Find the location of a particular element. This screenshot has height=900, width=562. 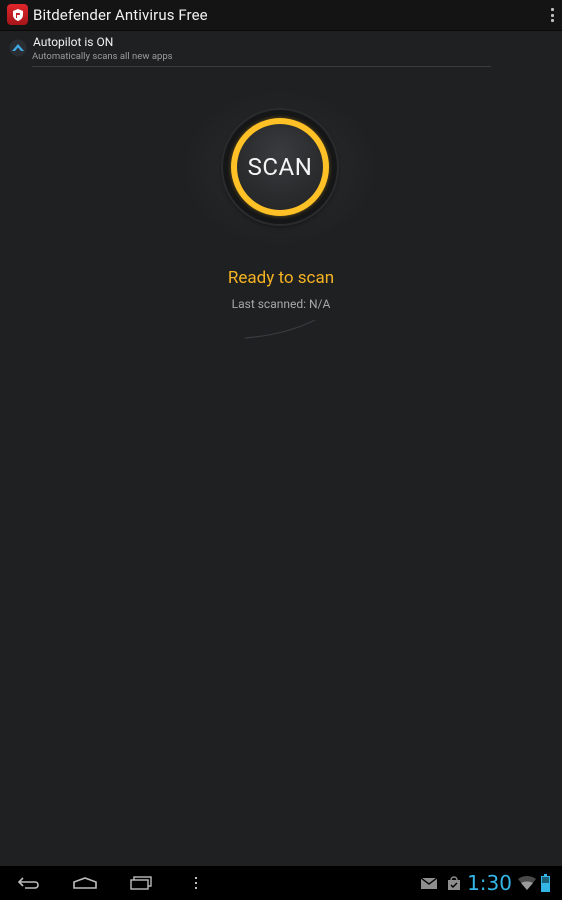

system-nav-bar: 1:30 is located at coordinates (281, 883).